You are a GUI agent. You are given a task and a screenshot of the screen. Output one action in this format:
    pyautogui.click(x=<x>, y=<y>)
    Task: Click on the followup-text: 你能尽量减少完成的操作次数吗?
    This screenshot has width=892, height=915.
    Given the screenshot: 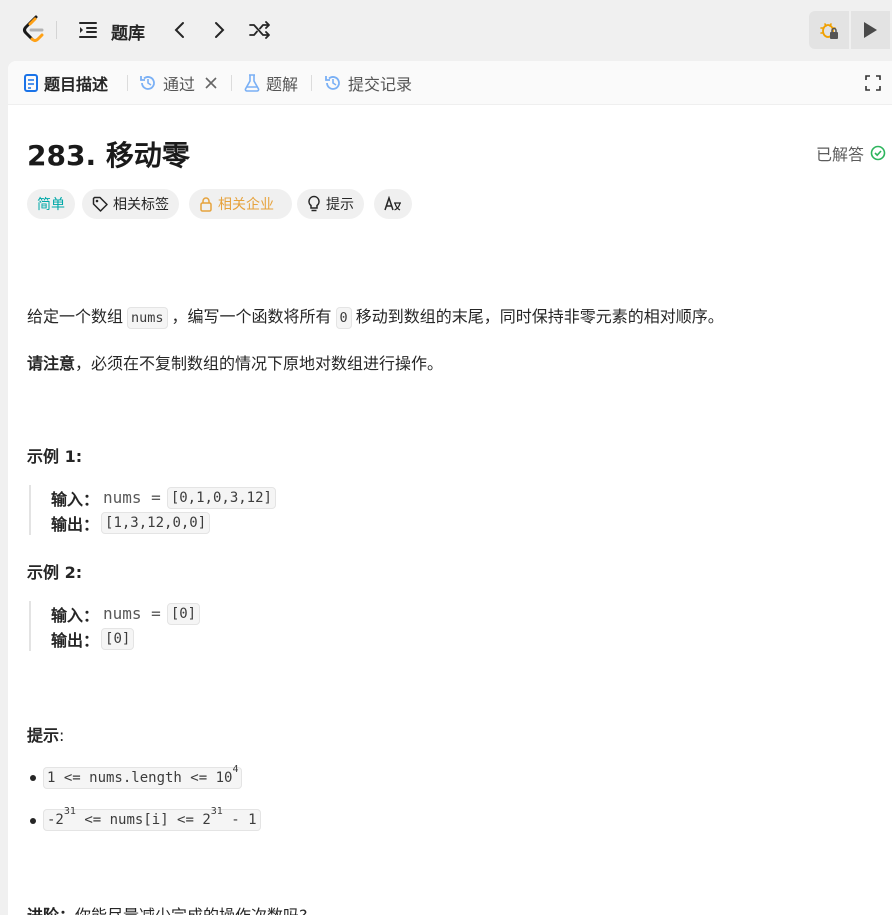 What is the action you would take?
    pyautogui.click(x=191, y=910)
    